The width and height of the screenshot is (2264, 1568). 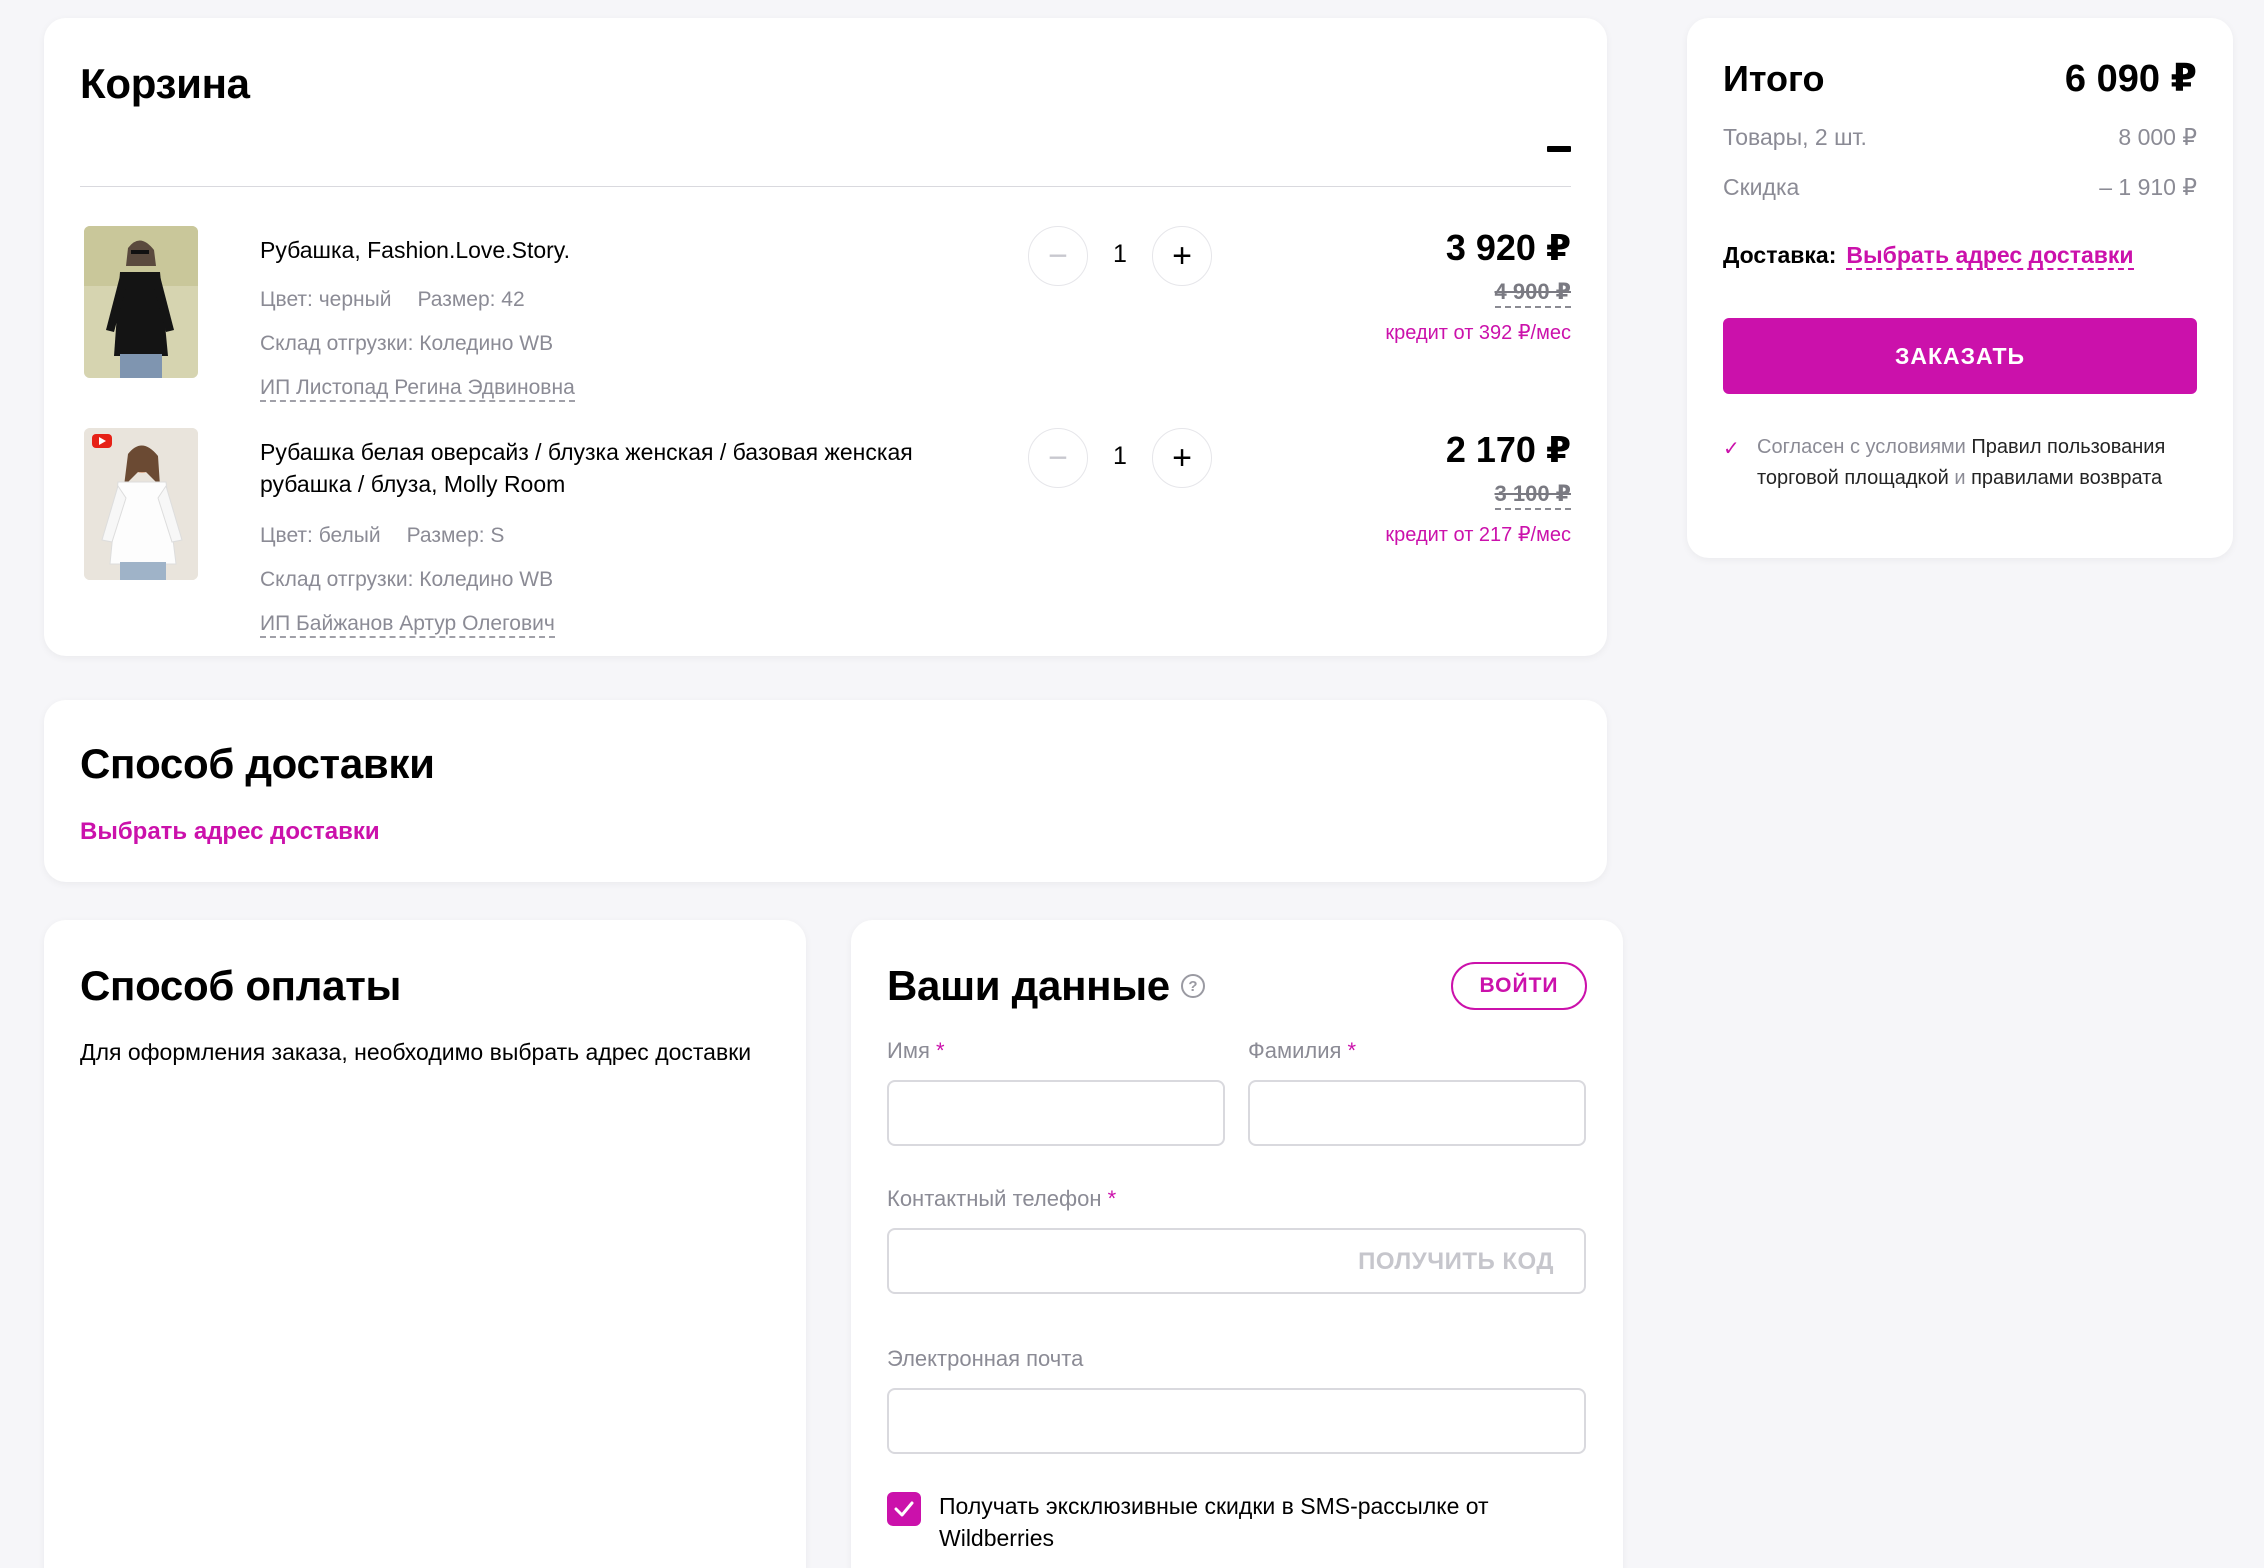 I want to click on check-icon: ✓, so click(x=1731, y=449).